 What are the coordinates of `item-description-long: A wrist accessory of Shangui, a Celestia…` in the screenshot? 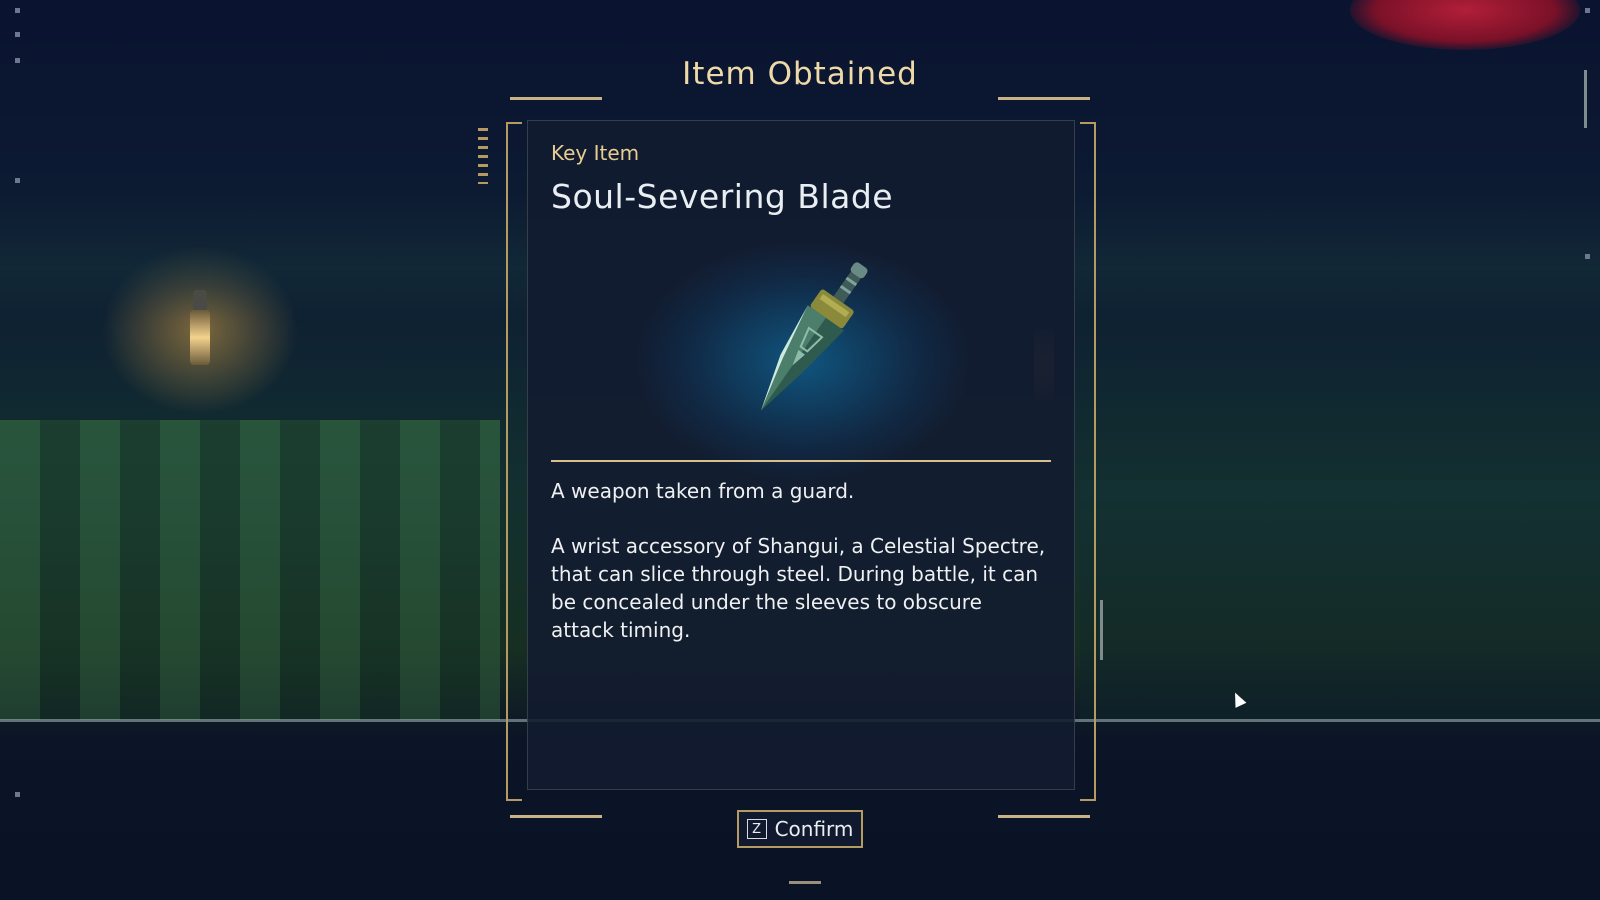 It's located at (798, 588).